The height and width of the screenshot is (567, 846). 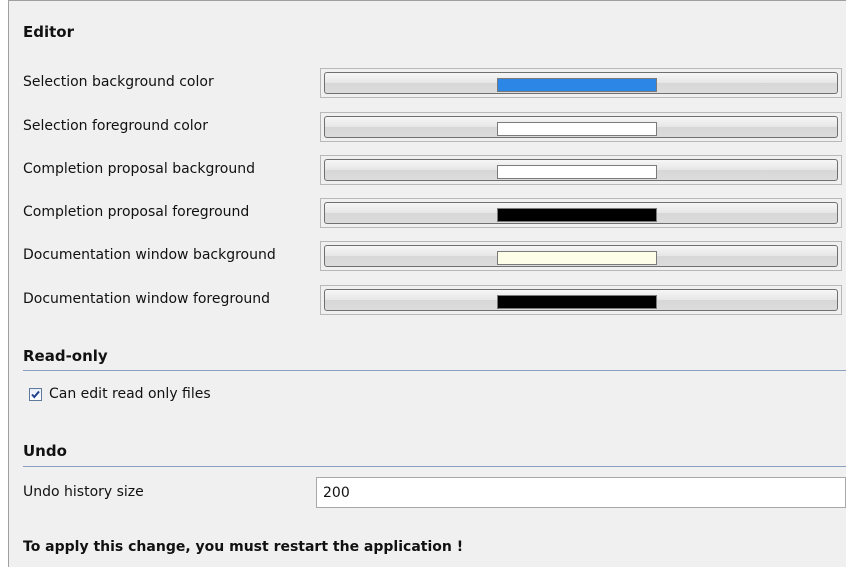 What do you see at coordinates (118, 82) in the screenshot?
I see `selection-background-label: Selection background color` at bounding box center [118, 82].